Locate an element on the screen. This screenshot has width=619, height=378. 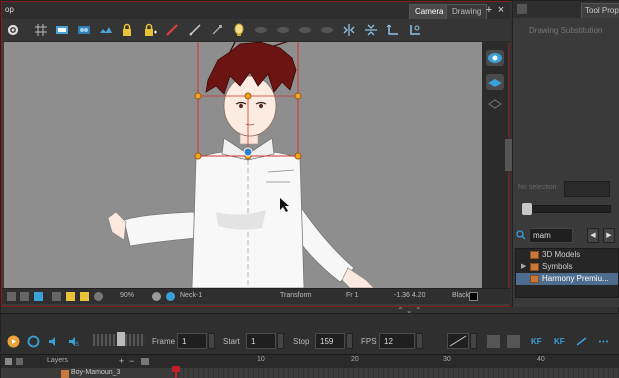
frame-ruler: 10 20 30 40 is located at coordinates (394, 361).